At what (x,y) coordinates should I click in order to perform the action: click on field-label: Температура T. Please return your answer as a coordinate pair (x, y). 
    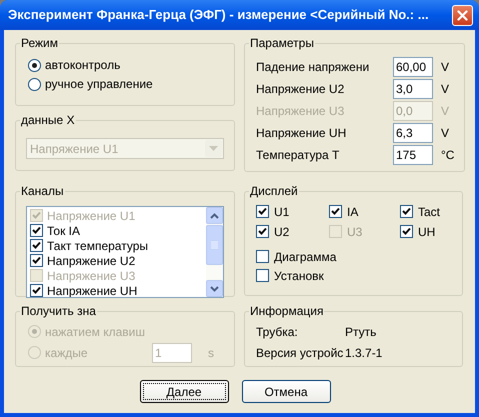
    Looking at the image, I should click on (298, 155).